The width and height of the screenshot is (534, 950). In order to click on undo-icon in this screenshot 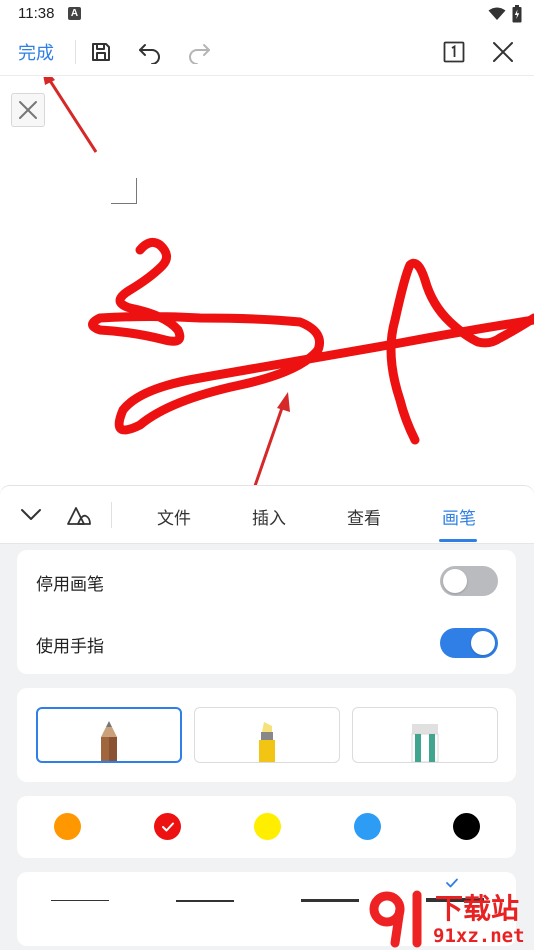, I will do `click(150, 52)`.